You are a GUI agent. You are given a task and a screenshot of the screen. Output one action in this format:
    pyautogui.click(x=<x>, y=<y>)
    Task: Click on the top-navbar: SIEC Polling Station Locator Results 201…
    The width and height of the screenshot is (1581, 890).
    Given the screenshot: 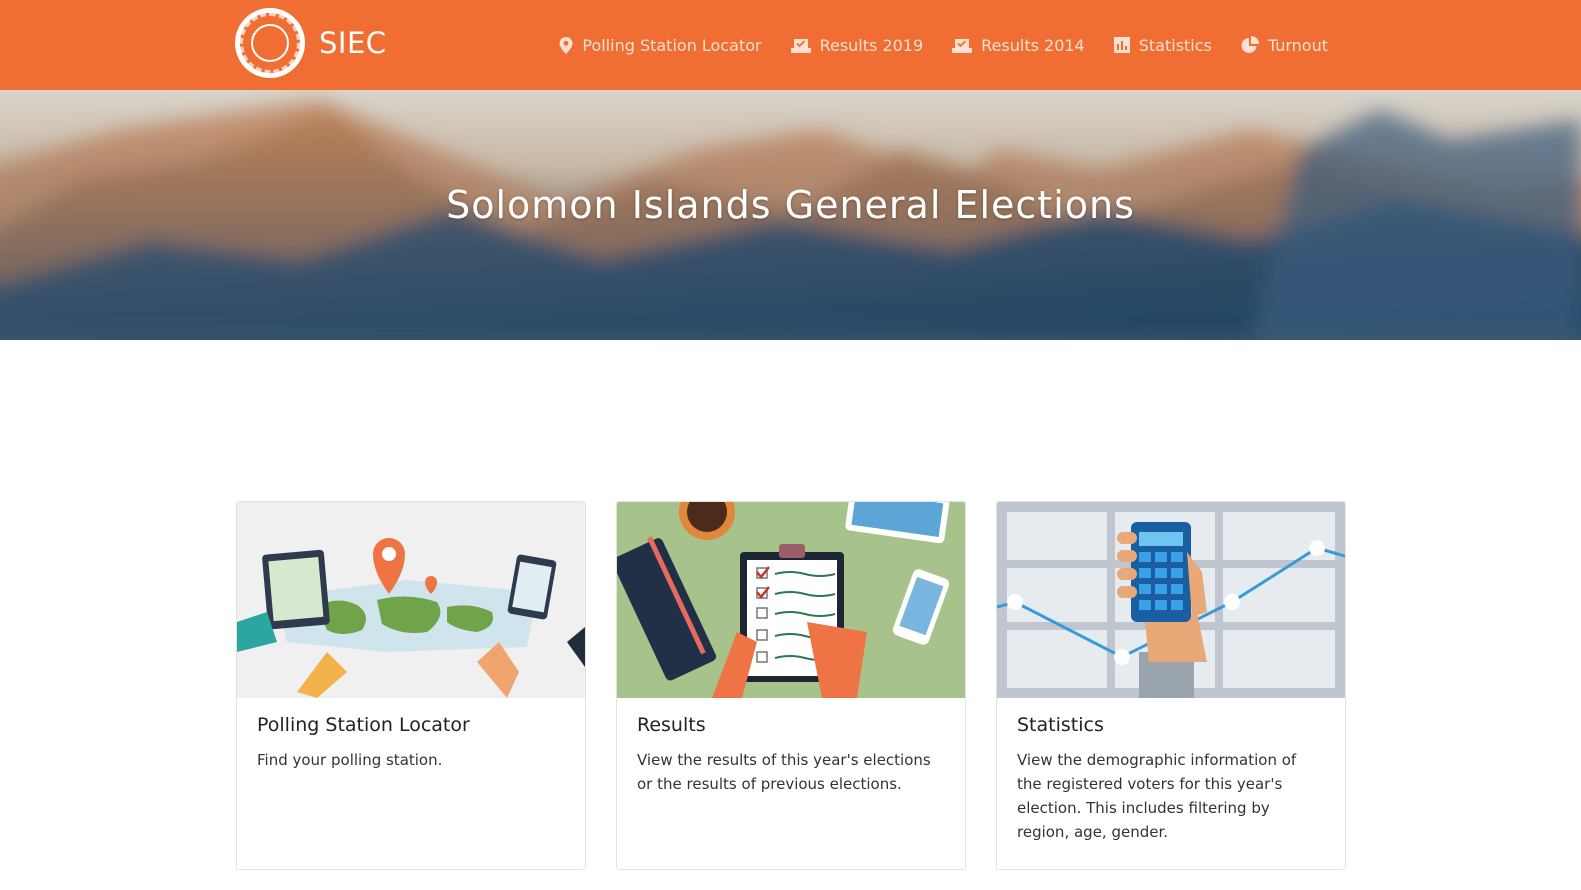 What is the action you would take?
    pyautogui.click(x=790, y=45)
    